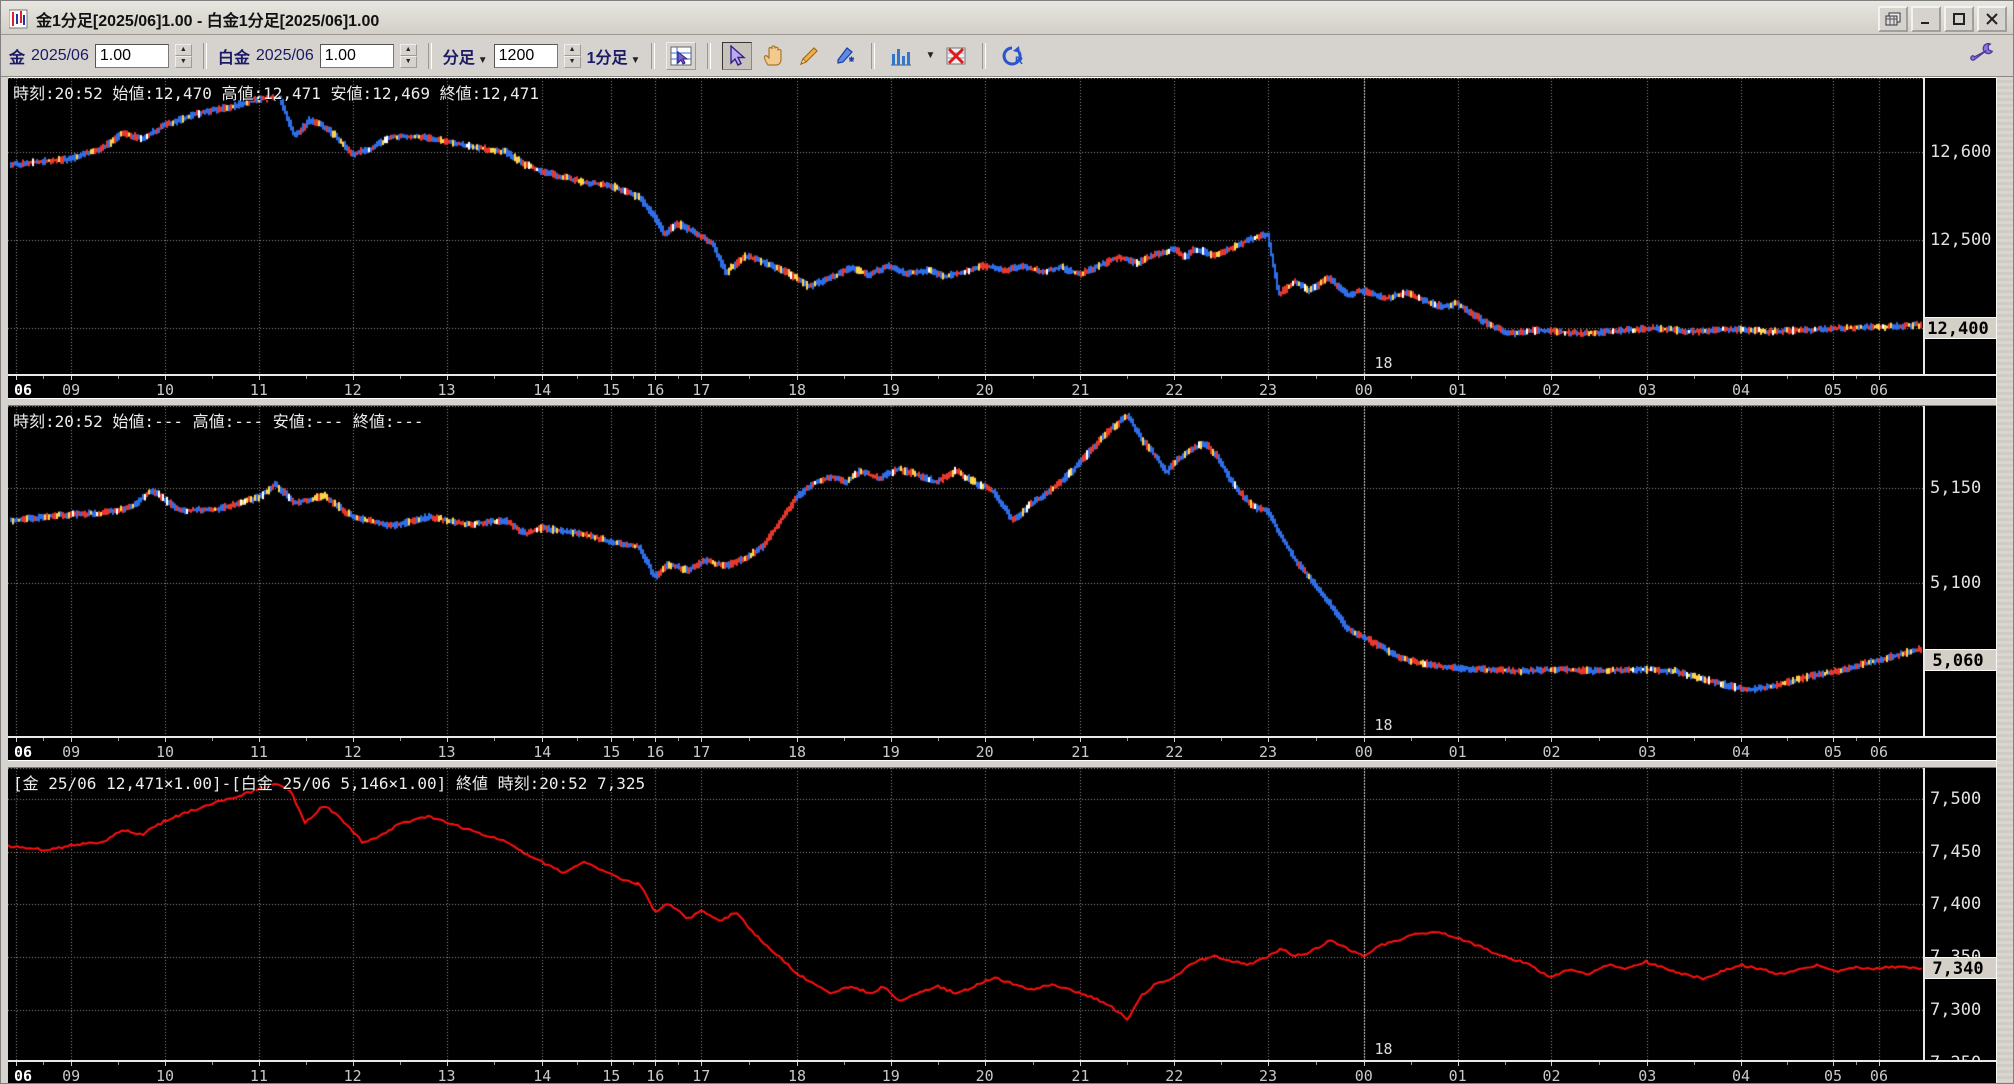 This screenshot has width=2014, height=1084. What do you see at coordinates (681, 55) in the screenshot?
I see `chart-pointer-button` at bounding box center [681, 55].